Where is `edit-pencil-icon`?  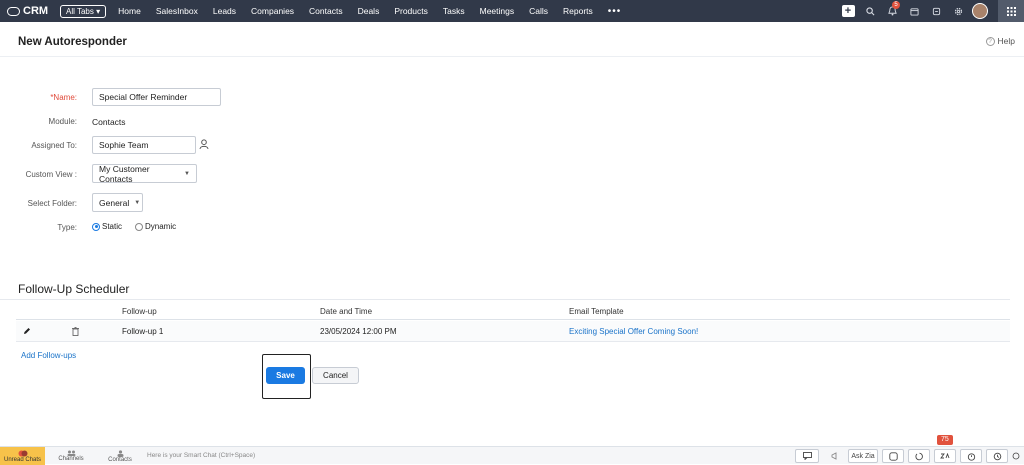
edit-pencil-icon is located at coordinates (27, 331).